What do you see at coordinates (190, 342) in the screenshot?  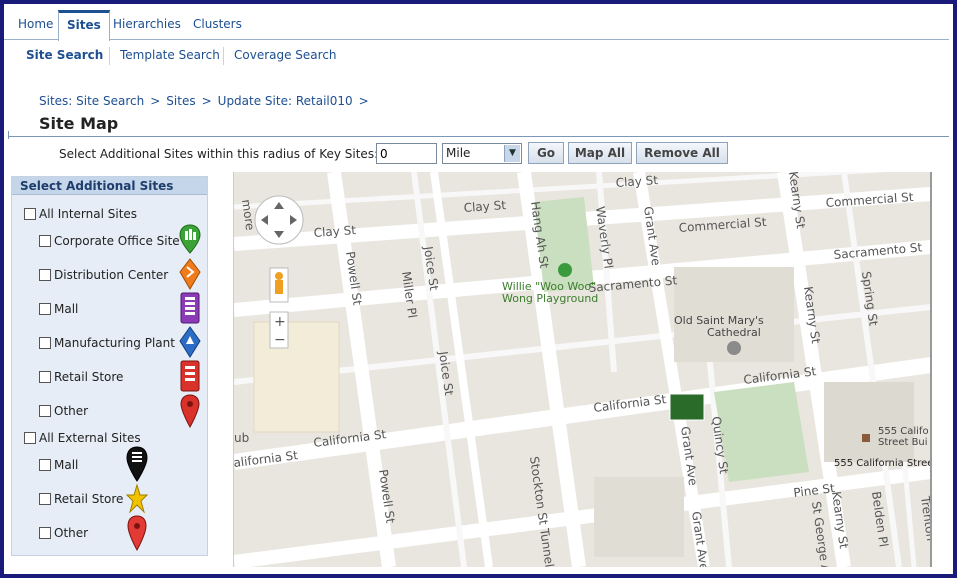 I see `manufacturing-plant-icon` at bounding box center [190, 342].